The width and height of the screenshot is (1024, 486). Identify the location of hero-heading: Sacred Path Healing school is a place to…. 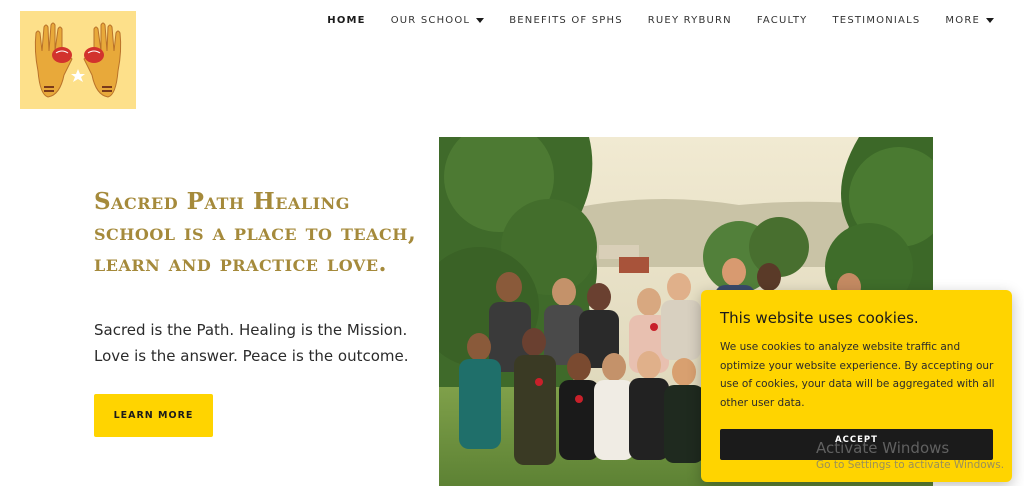
(255, 232).